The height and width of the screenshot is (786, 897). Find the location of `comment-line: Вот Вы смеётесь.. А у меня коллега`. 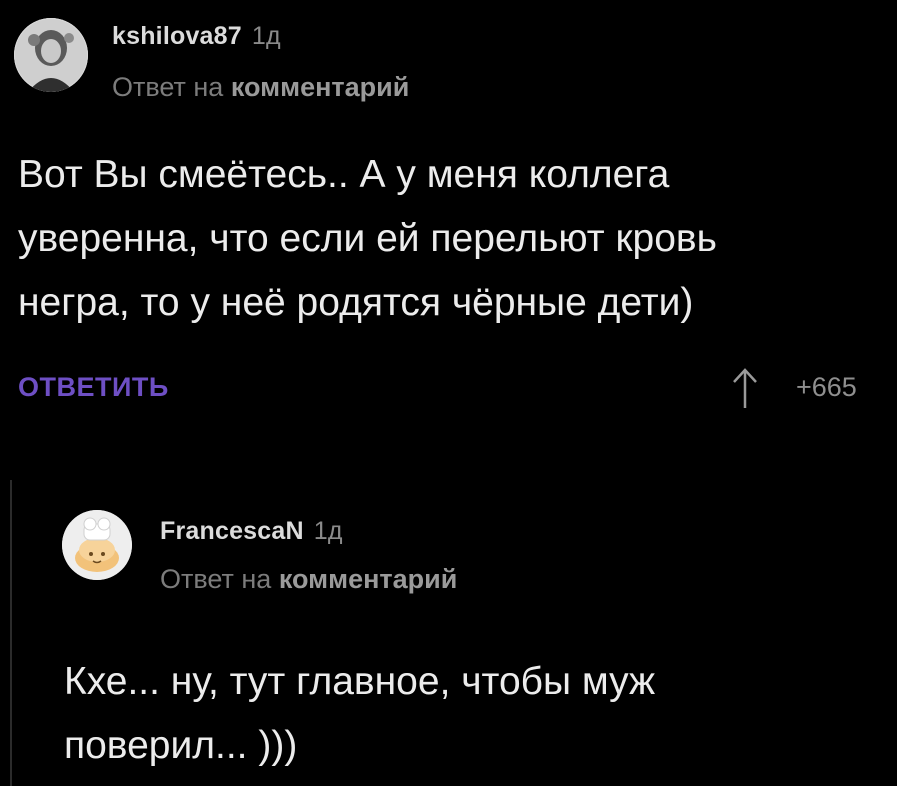

comment-line: Вот Вы смеётесь.. А у меня коллега is located at coordinates (344, 174).